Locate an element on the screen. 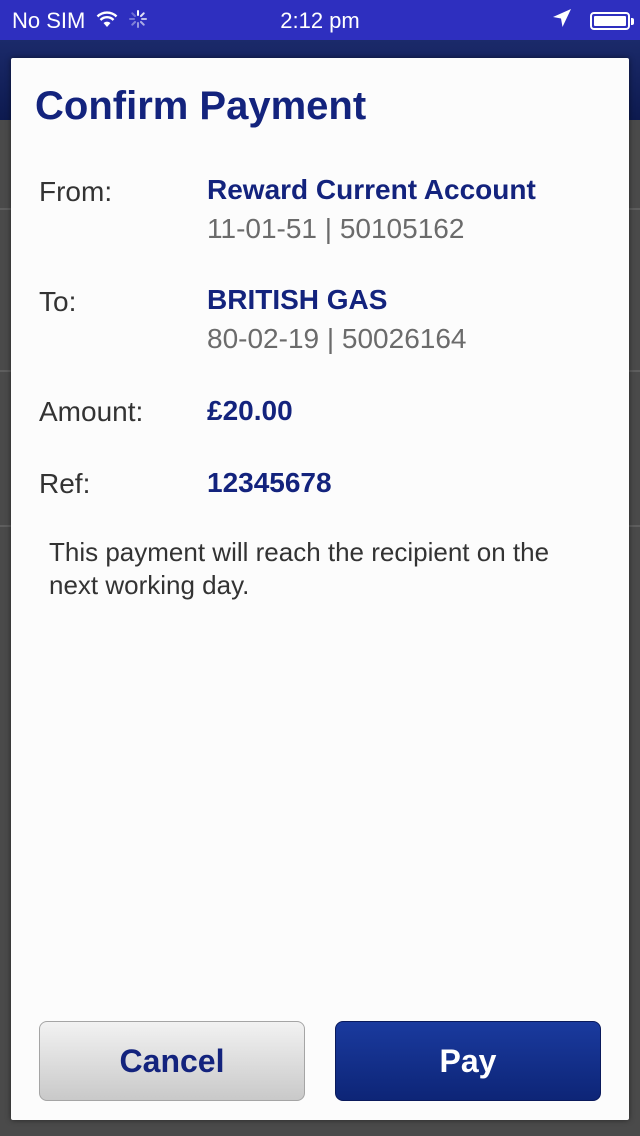  from-account-details: 11-01-51 | 50105162 is located at coordinates (336, 228).